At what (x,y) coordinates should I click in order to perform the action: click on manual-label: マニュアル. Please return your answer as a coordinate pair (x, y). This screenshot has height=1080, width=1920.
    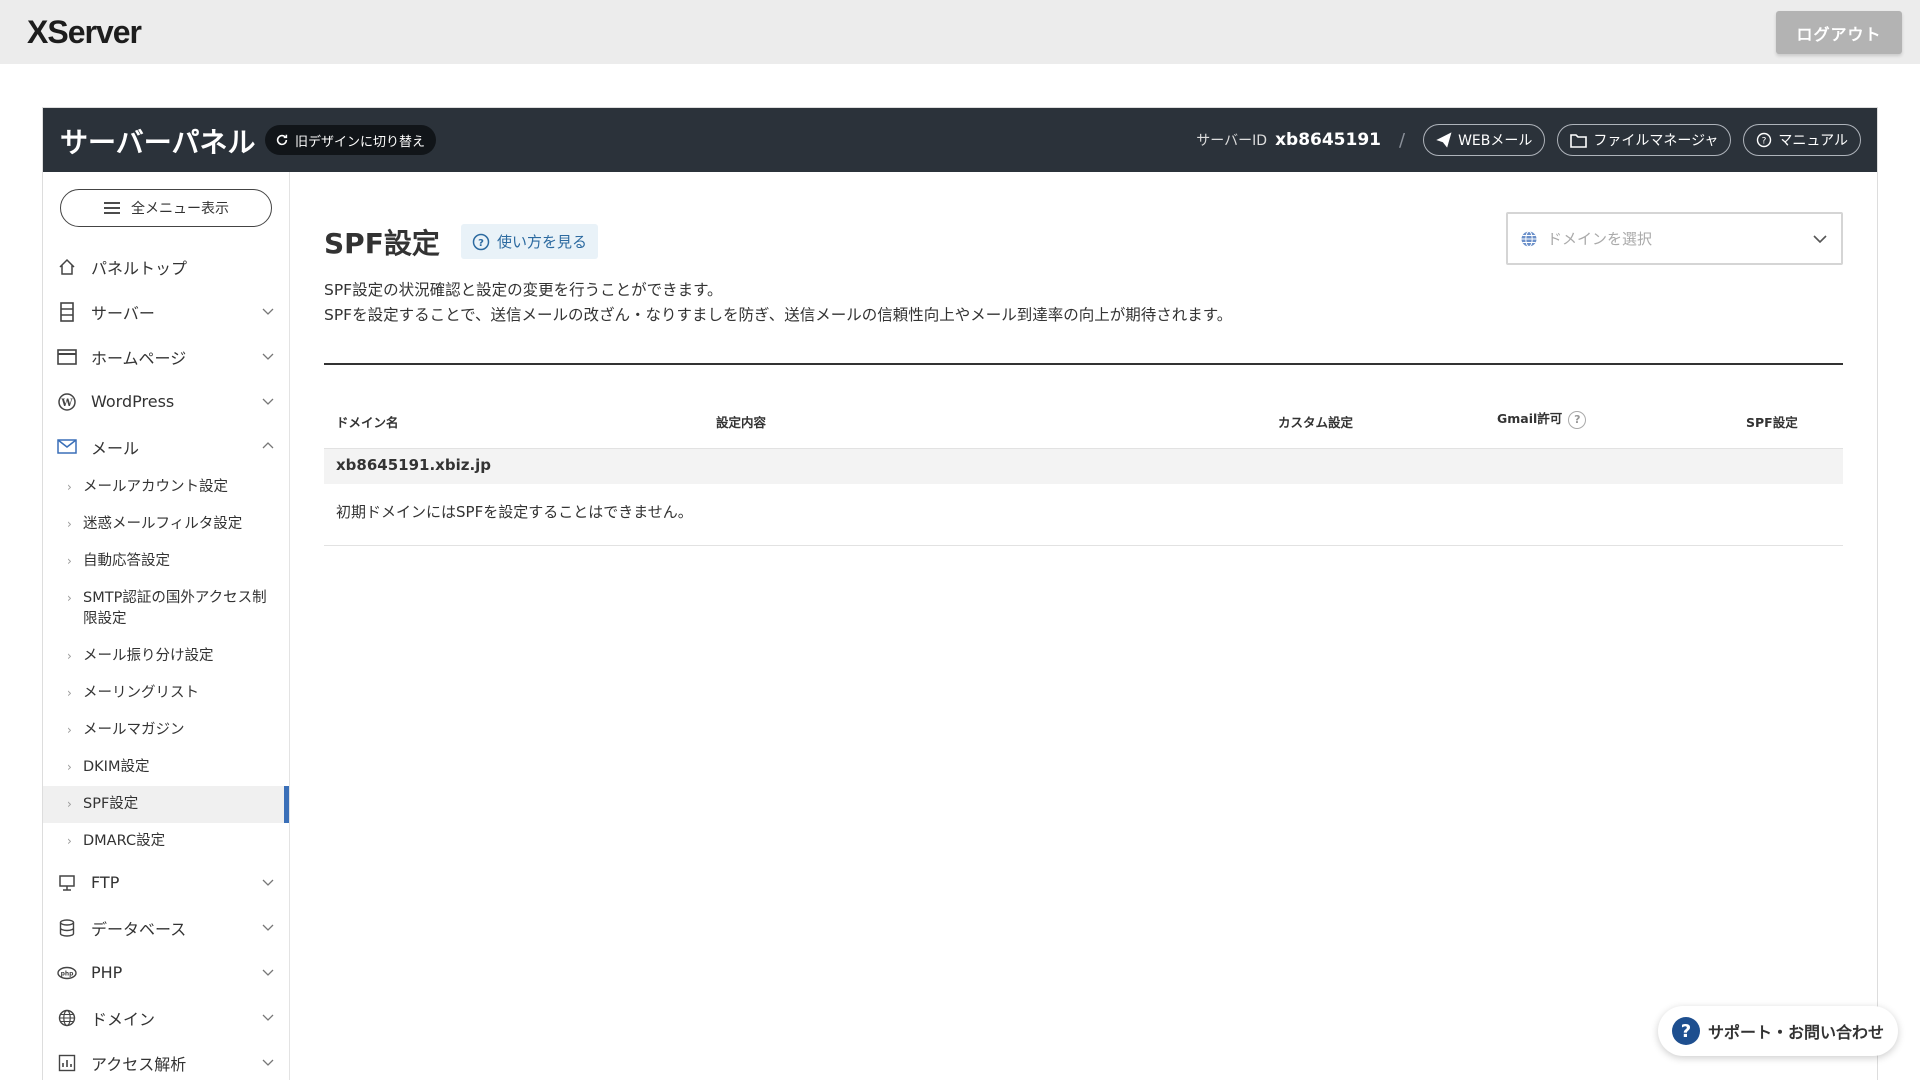
    Looking at the image, I should click on (1813, 141).